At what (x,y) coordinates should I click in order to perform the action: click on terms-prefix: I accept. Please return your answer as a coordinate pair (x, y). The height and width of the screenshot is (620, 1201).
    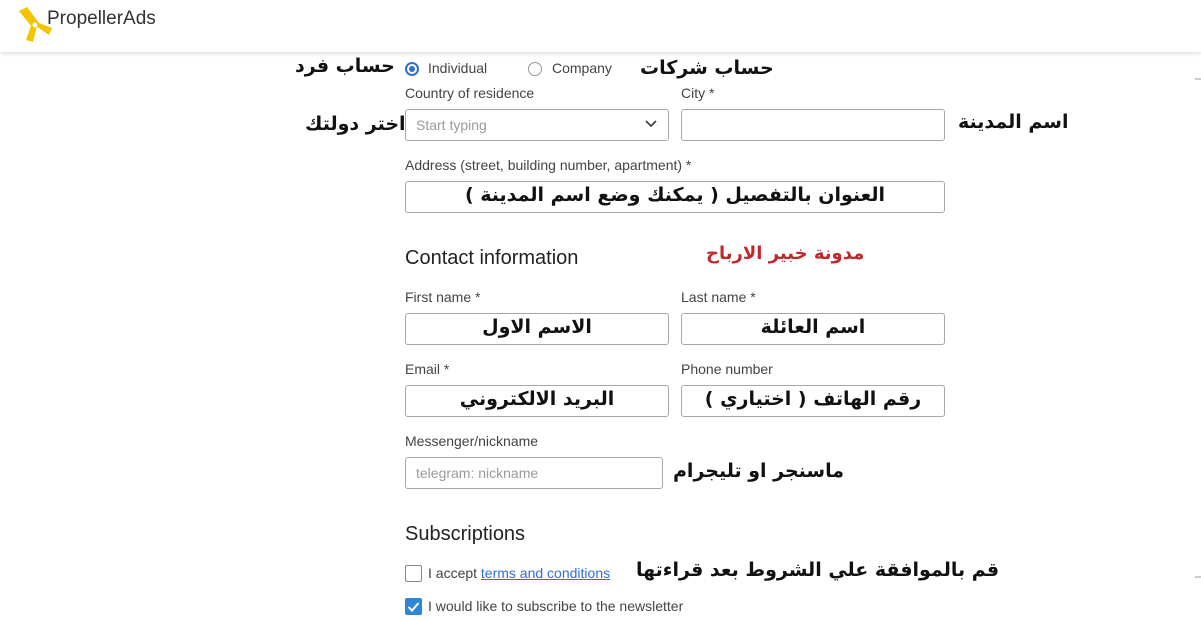
    Looking at the image, I should click on (453, 573).